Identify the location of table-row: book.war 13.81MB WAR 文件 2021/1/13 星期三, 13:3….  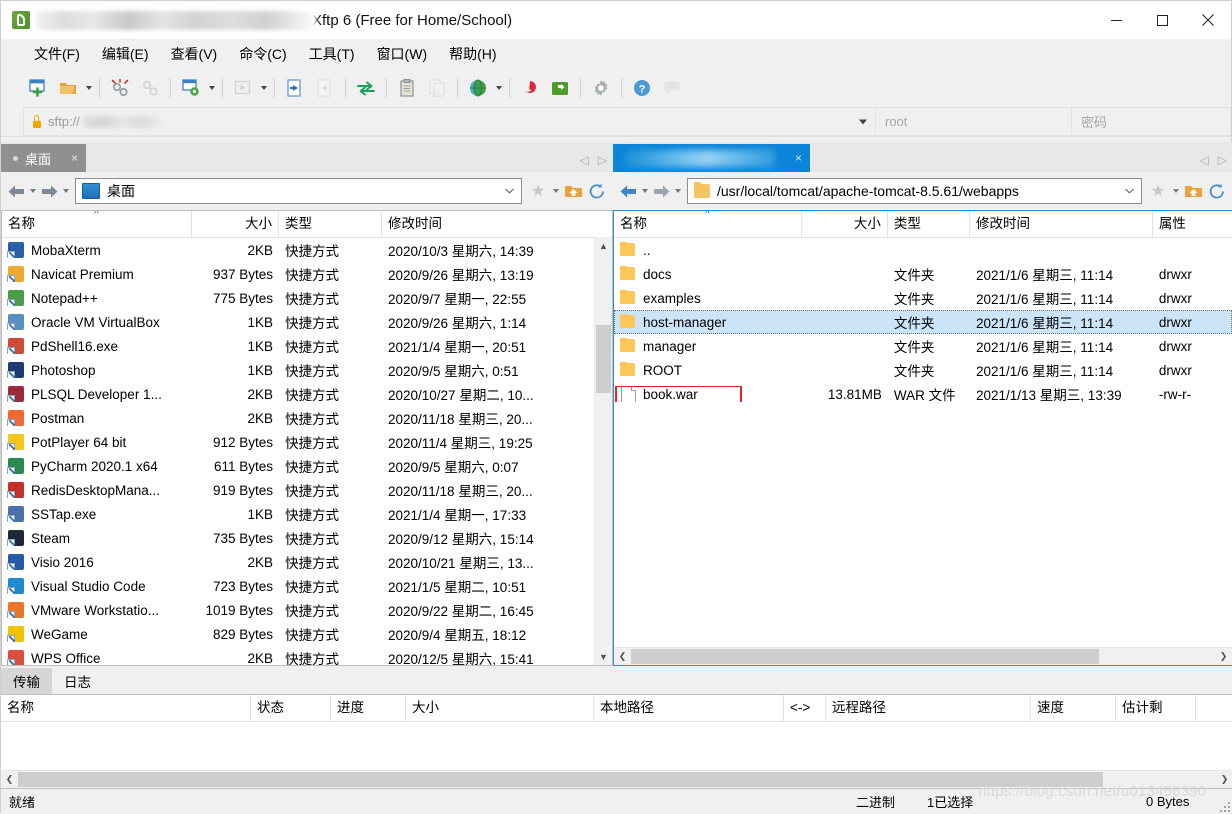
(923, 394).